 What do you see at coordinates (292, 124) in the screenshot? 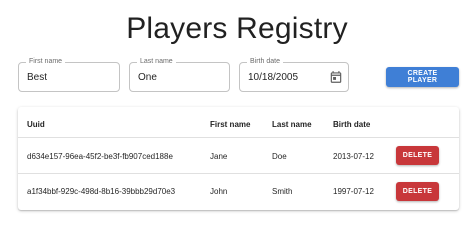
I see `header-last-name: Last name` at bounding box center [292, 124].